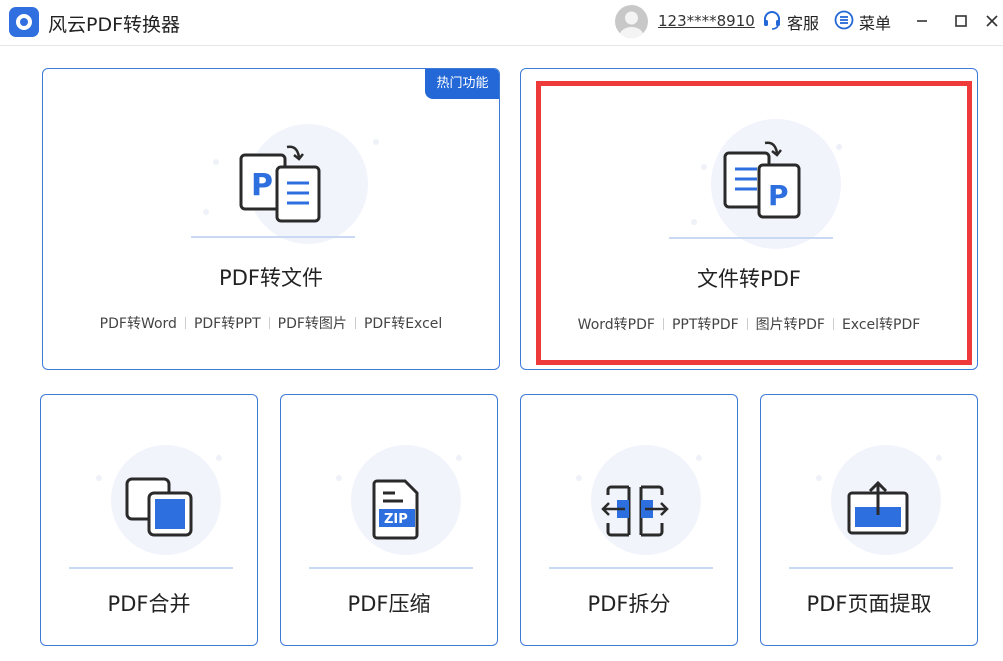 The width and height of the screenshot is (1003, 661). I want to click on card-pdf-split: PDF拆分, so click(629, 520).